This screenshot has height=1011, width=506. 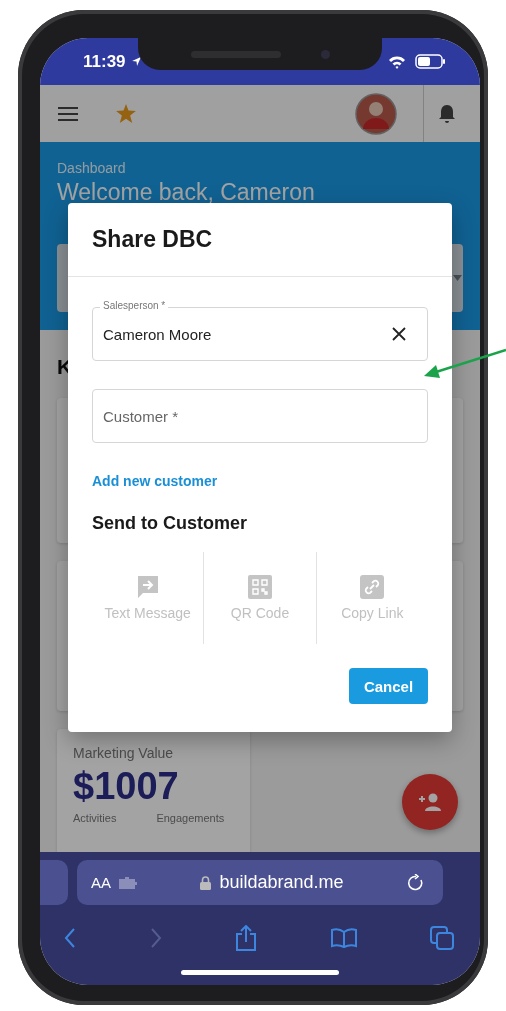 I want to click on text-size-button: AA, so click(x=101, y=882).